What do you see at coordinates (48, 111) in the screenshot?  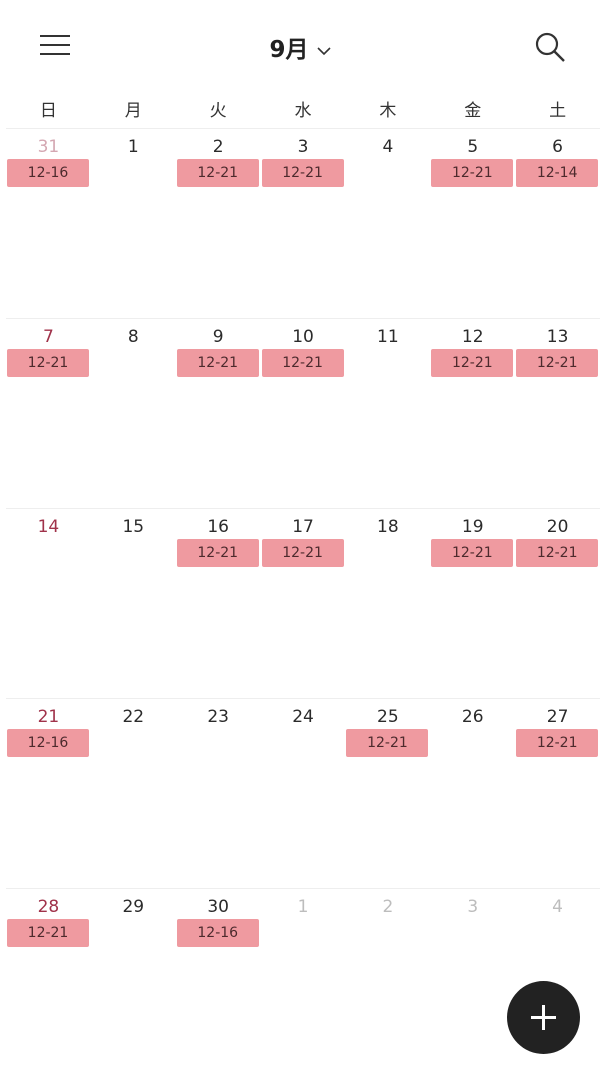 I see `weekday-label: 日` at bounding box center [48, 111].